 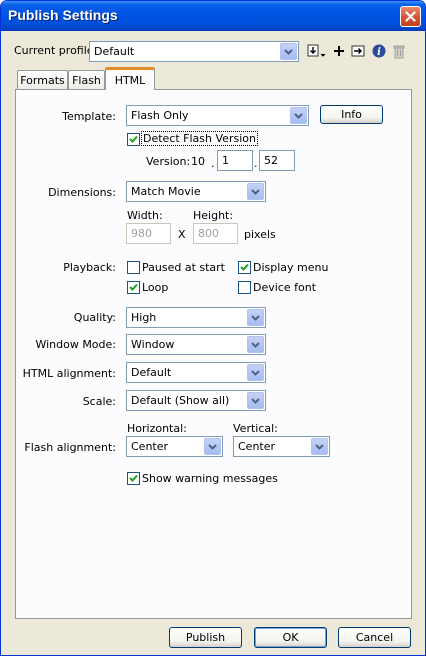 I want to click on show-warnings-checkbox, so click(x=133, y=478).